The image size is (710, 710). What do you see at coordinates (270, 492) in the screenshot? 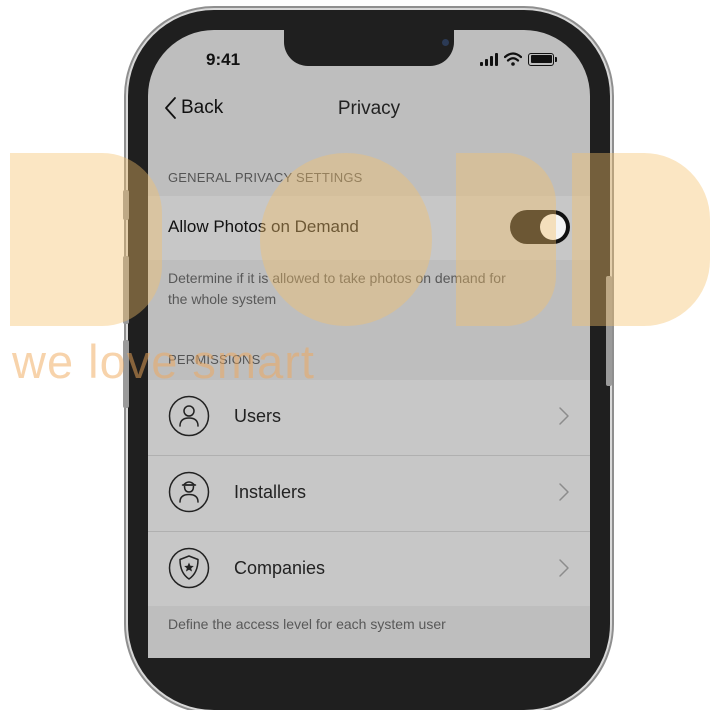
I see `permission-label: Installers` at bounding box center [270, 492].